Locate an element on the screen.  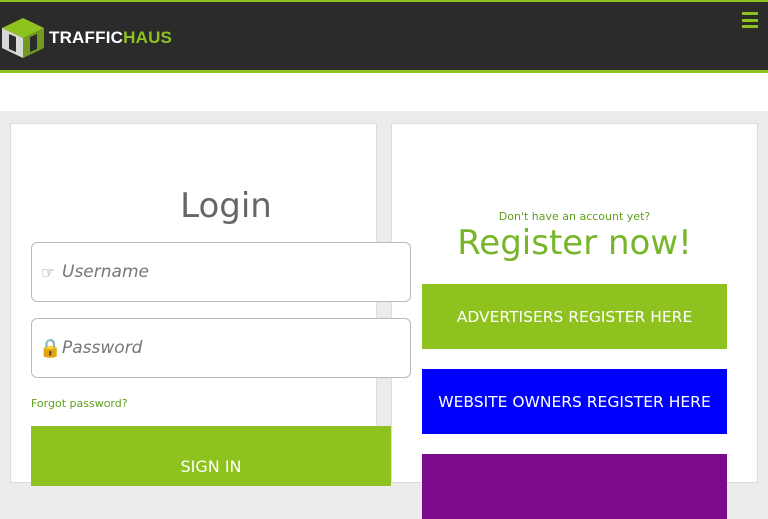
sign-in-button: SIGN IN is located at coordinates (211, 456).